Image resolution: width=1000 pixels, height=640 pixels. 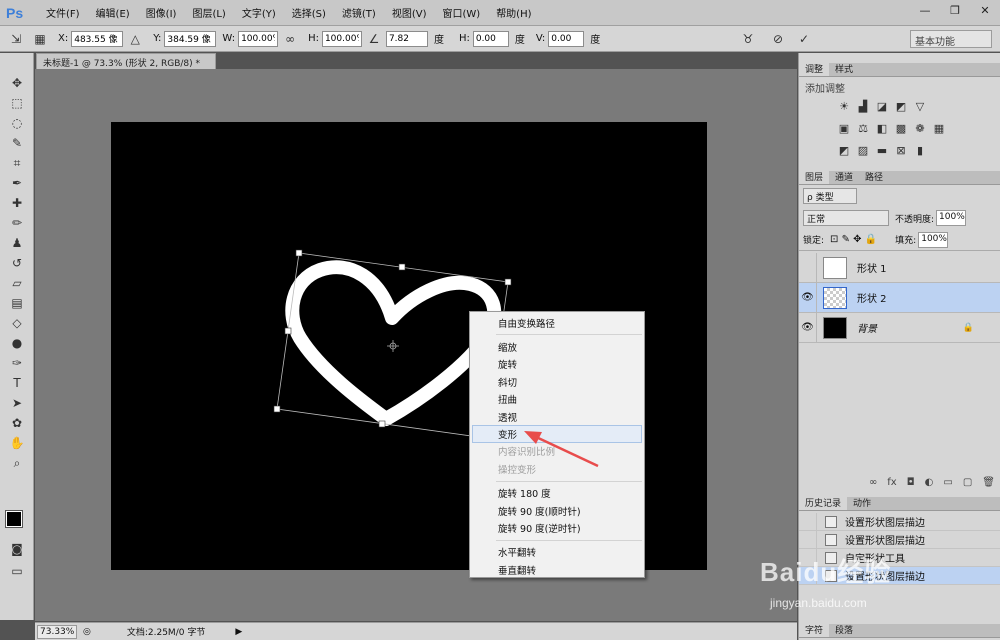 I want to click on red-arrow-annotation, so click(x=561, y=449).